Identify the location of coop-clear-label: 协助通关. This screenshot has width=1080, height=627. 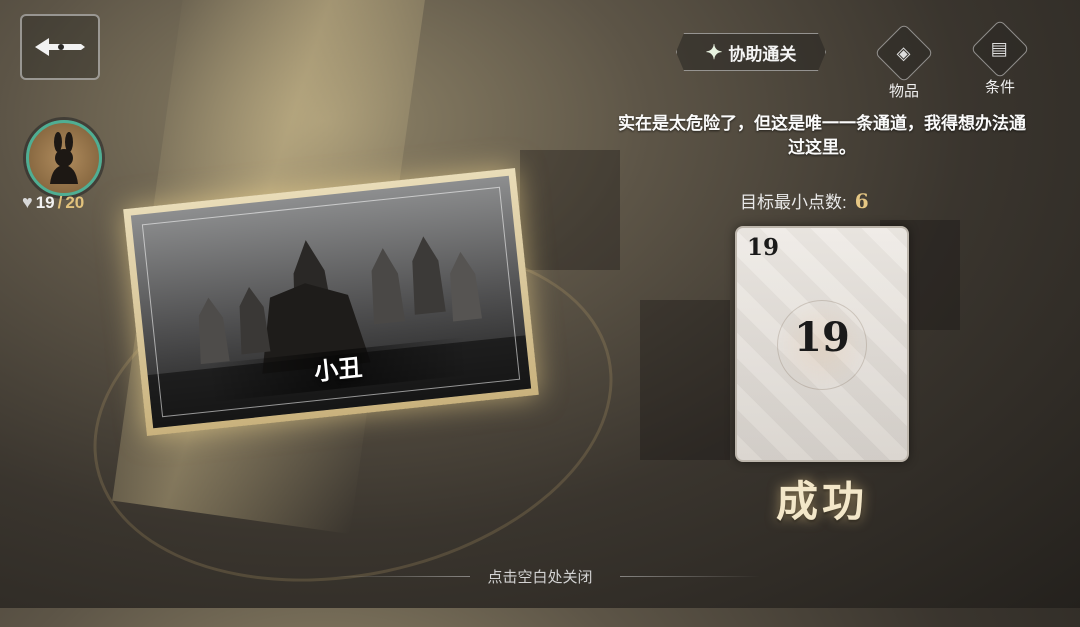
(762, 54).